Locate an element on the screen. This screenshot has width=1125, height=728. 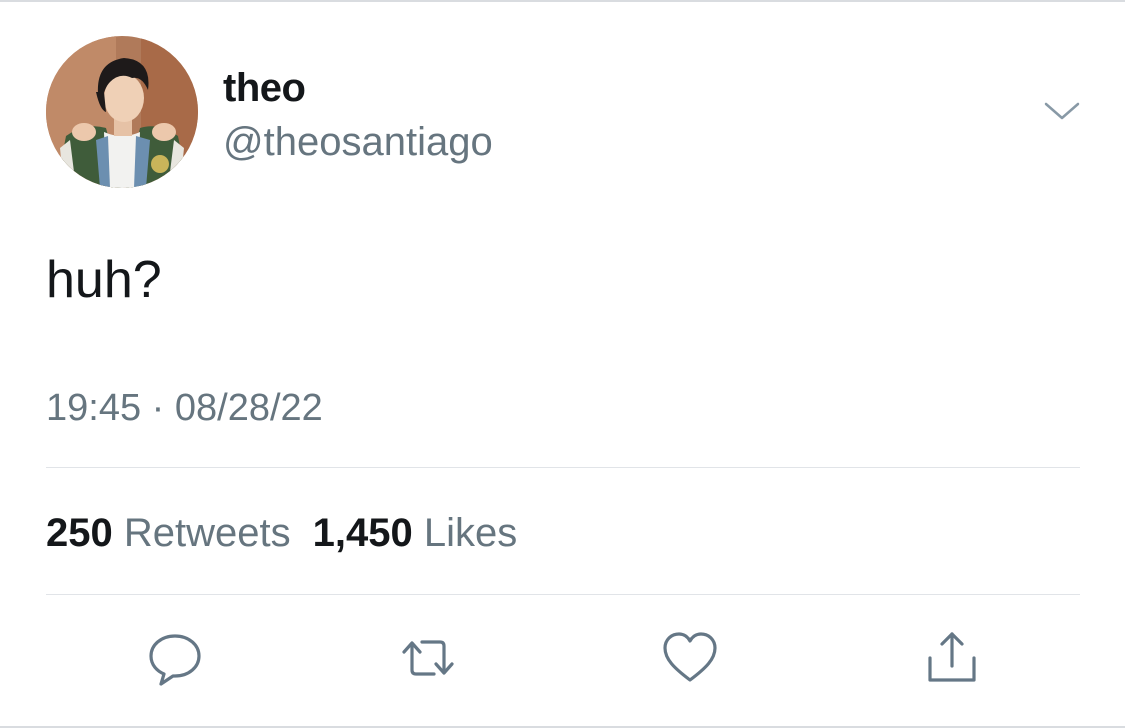
reply-icon is located at coordinates (175, 660).